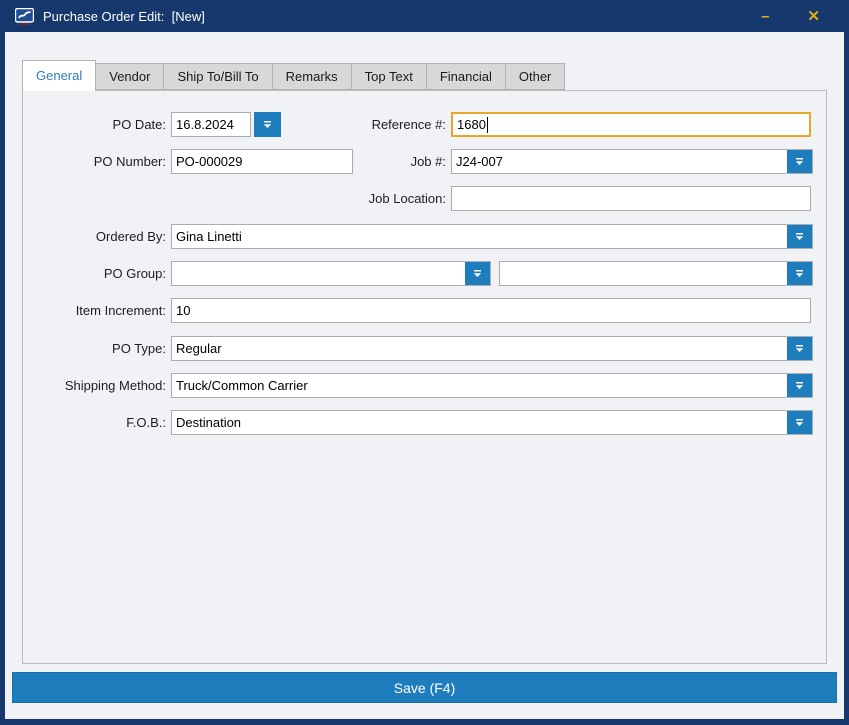 The image size is (849, 725). Describe the element at coordinates (797, 16) in the screenshot. I see `titlebar-controls: – ✕` at that location.